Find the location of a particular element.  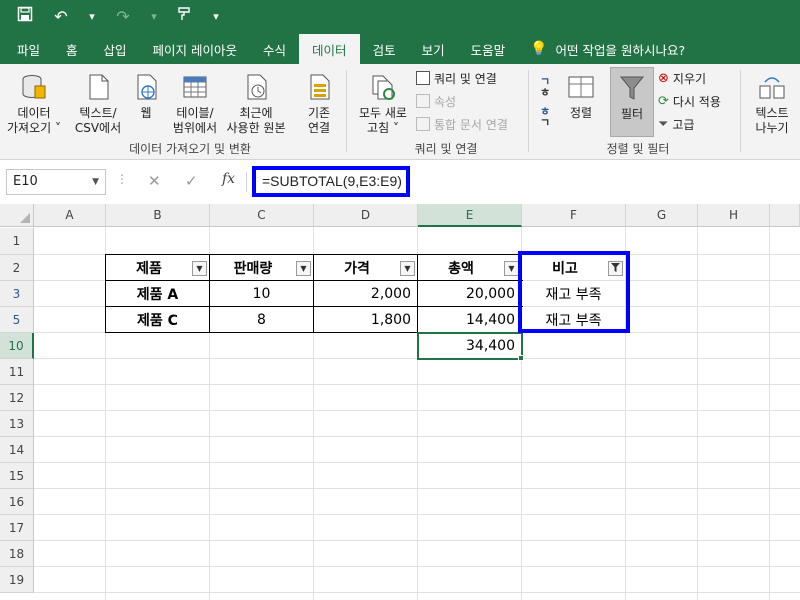

filter-button: 필터 is located at coordinates (632, 102).